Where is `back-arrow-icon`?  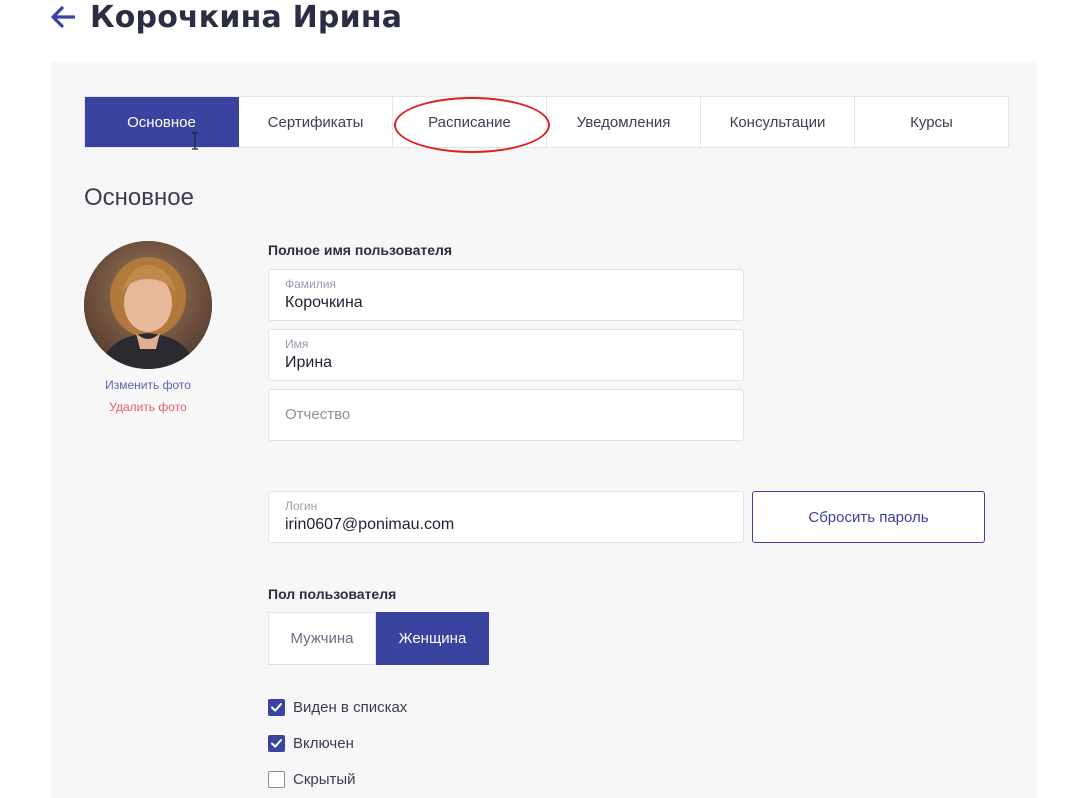 back-arrow-icon is located at coordinates (63, 17).